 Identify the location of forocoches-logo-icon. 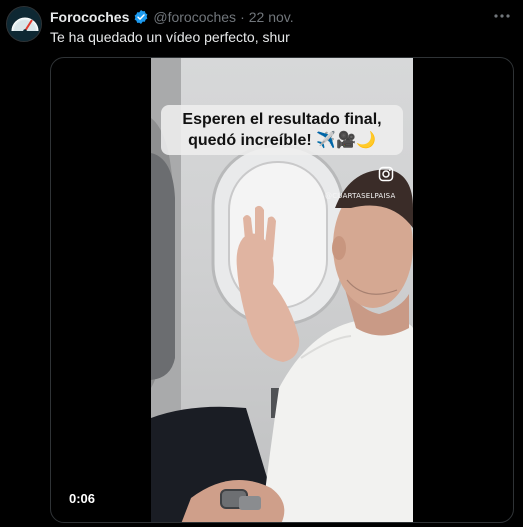
(24, 24).